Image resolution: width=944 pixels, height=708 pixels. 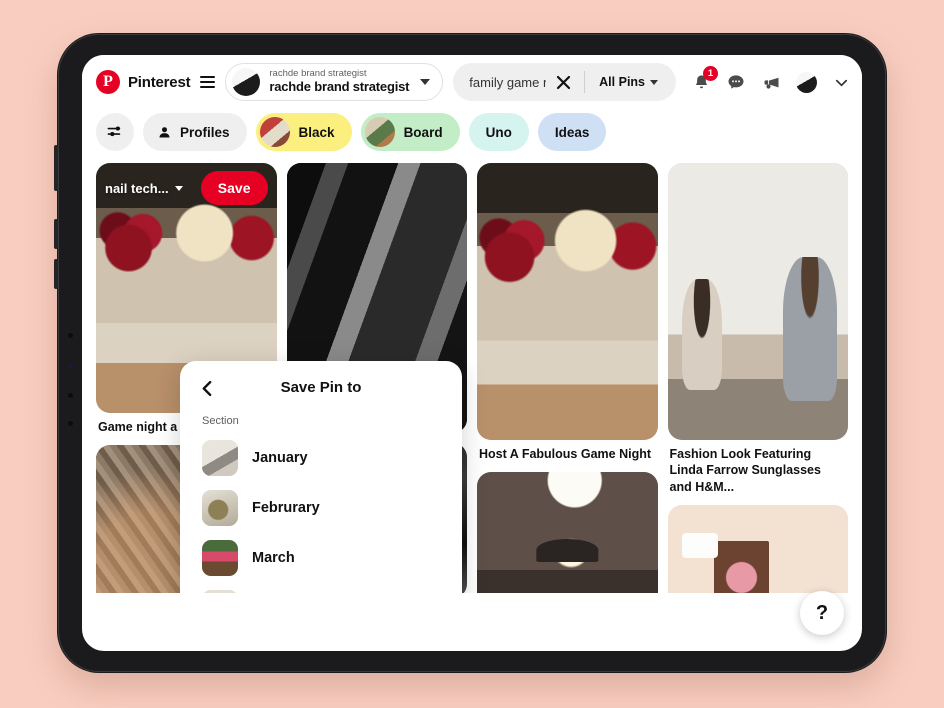 What do you see at coordinates (186, 188) in the screenshot?
I see `pin-hover-overlay: nail tech... Save` at bounding box center [186, 188].